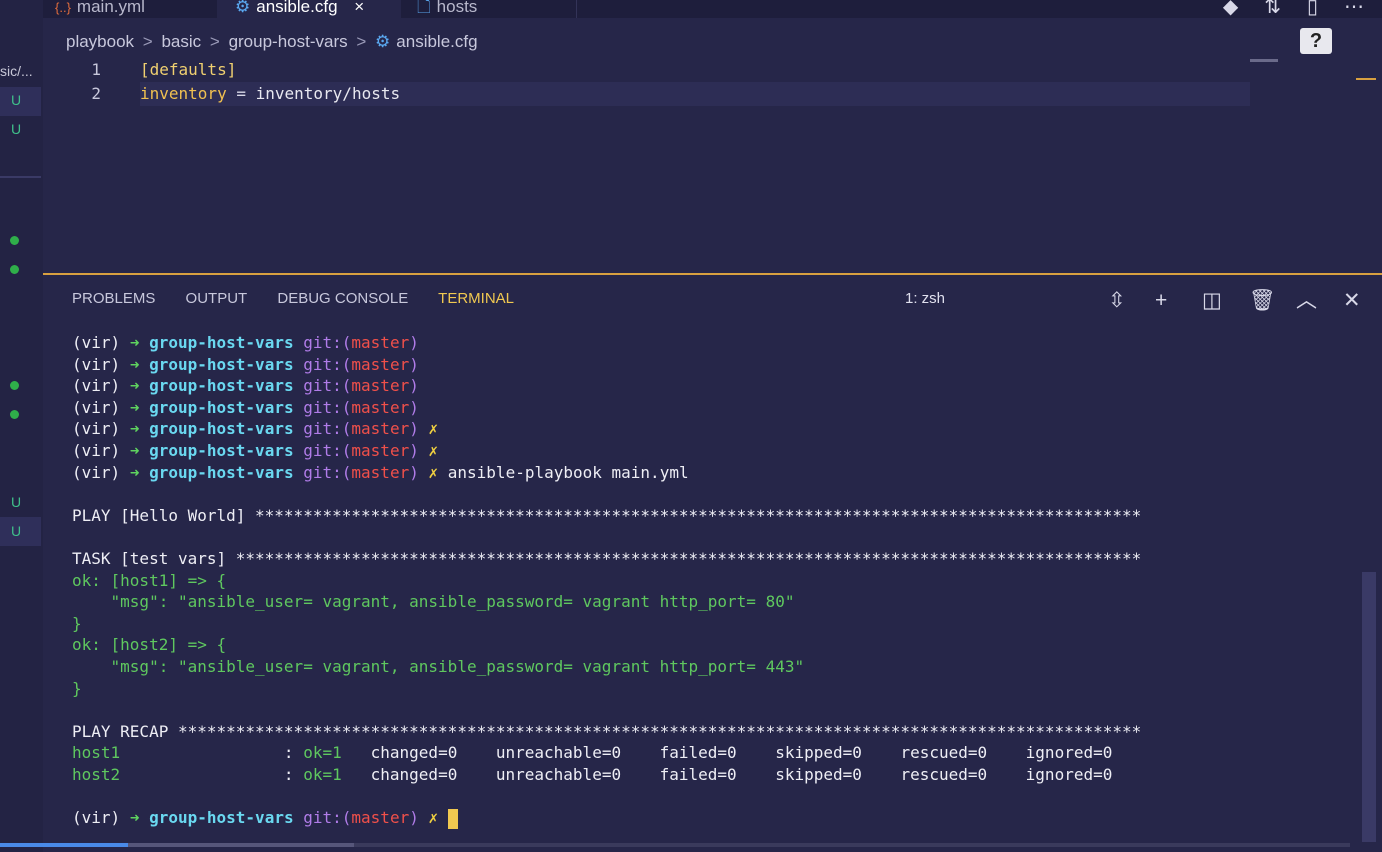  I want to click on trash-icon: 🗑, so click(1272, 301).